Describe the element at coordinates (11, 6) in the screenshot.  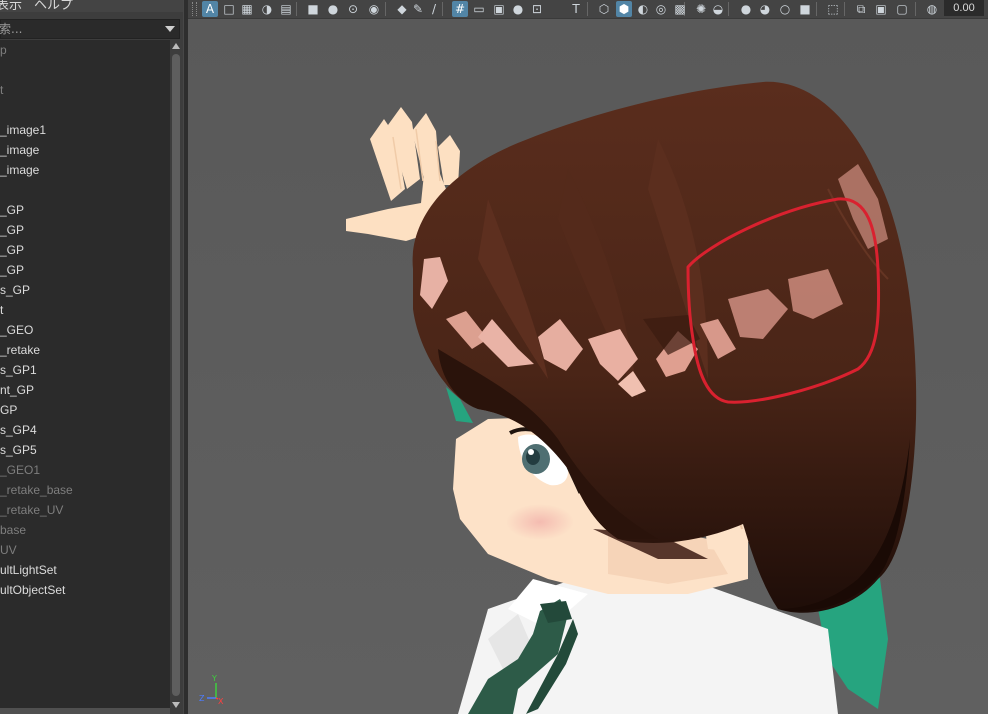
I see `menu-display: 表示` at that location.